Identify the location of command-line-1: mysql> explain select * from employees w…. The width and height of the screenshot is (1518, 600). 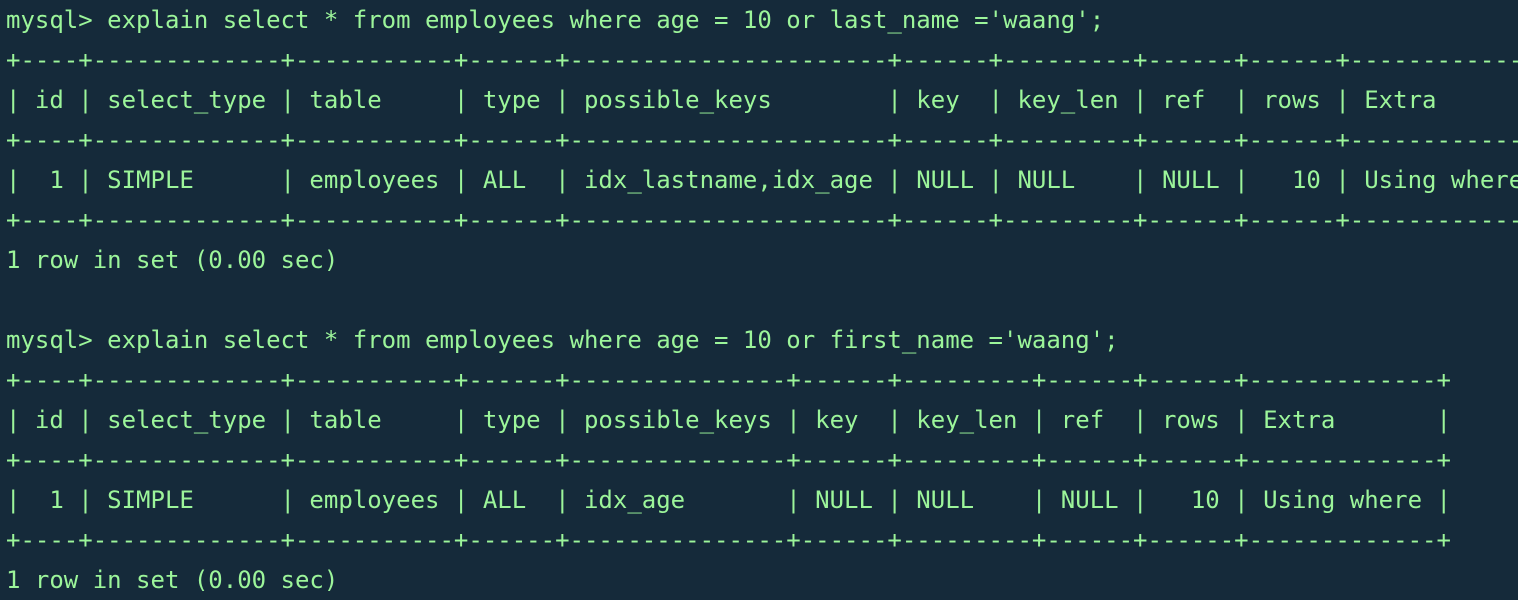
(555, 20).